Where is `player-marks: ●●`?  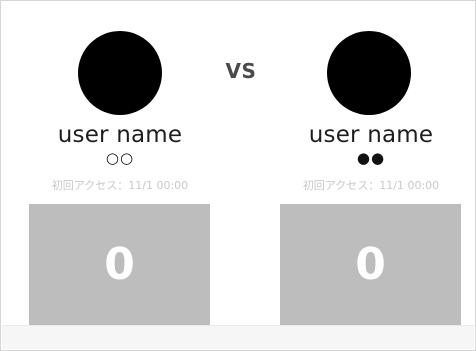 player-marks: ●● is located at coordinates (371, 158).